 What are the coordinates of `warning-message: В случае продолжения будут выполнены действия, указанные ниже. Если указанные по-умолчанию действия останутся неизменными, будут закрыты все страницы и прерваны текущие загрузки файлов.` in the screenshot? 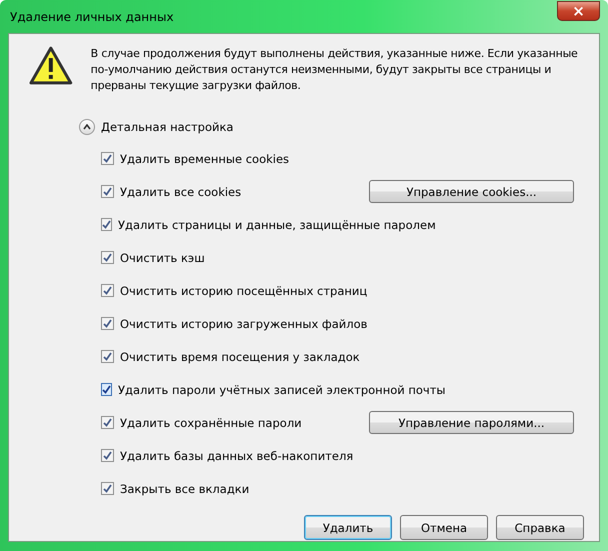 It's located at (334, 70).